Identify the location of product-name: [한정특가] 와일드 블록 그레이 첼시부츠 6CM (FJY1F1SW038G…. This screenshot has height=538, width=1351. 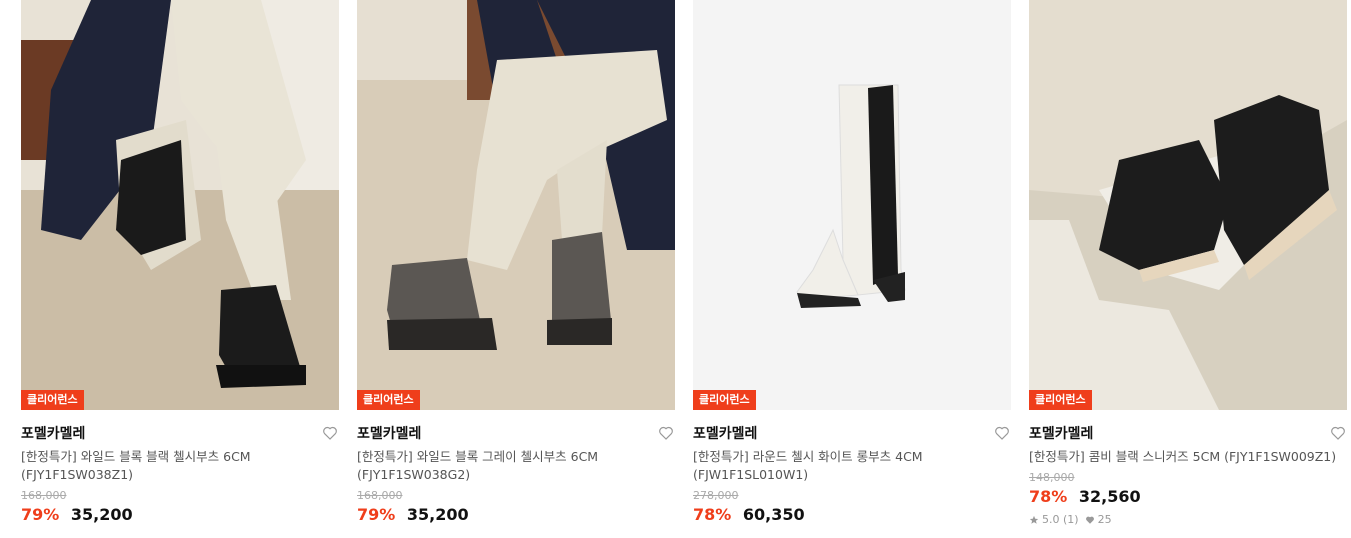
(516, 466).